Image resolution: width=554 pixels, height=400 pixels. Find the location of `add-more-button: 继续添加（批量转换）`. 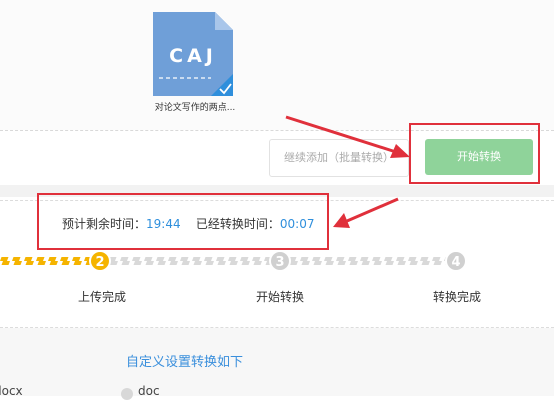

add-more-button: 继续添加（批量转换） is located at coordinates (339, 158).